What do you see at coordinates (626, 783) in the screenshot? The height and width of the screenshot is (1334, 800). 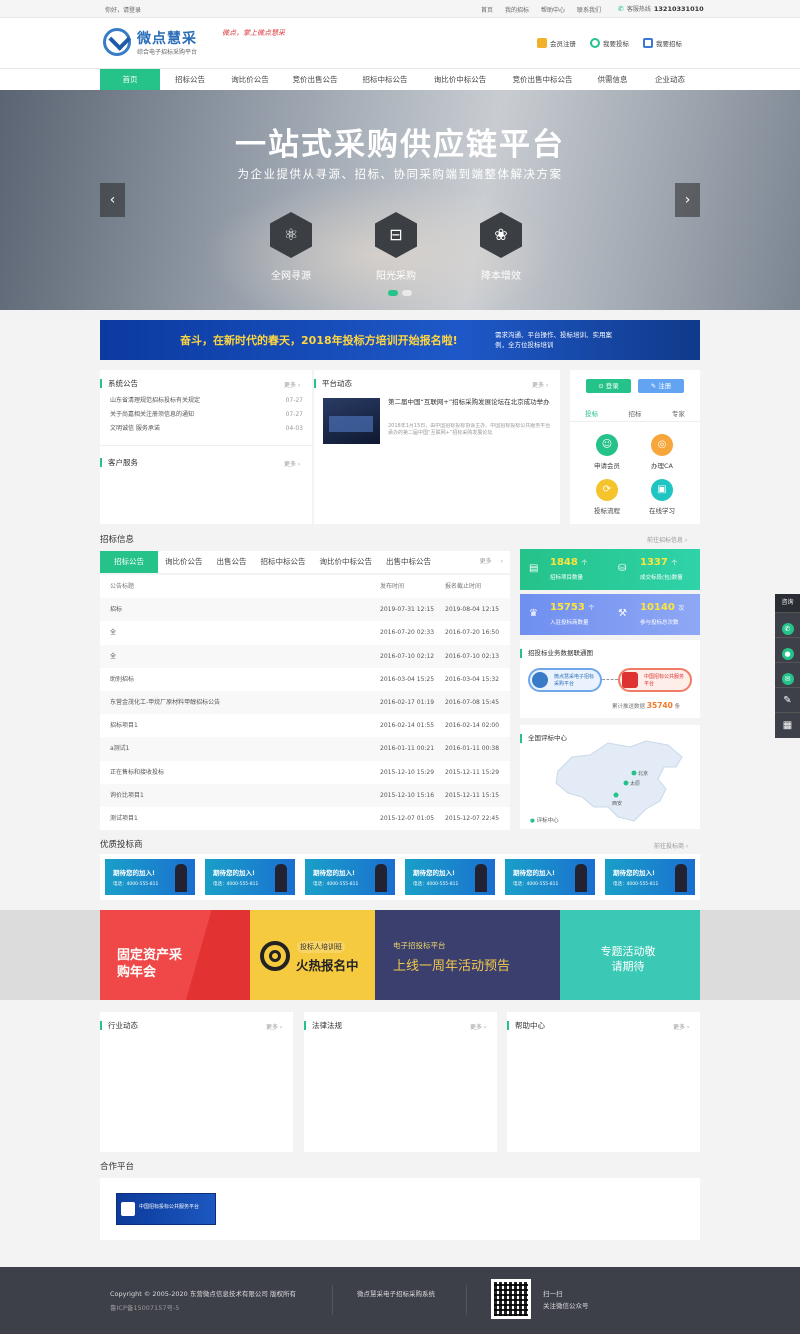 I see `map-marker` at bounding box center [626, 783].